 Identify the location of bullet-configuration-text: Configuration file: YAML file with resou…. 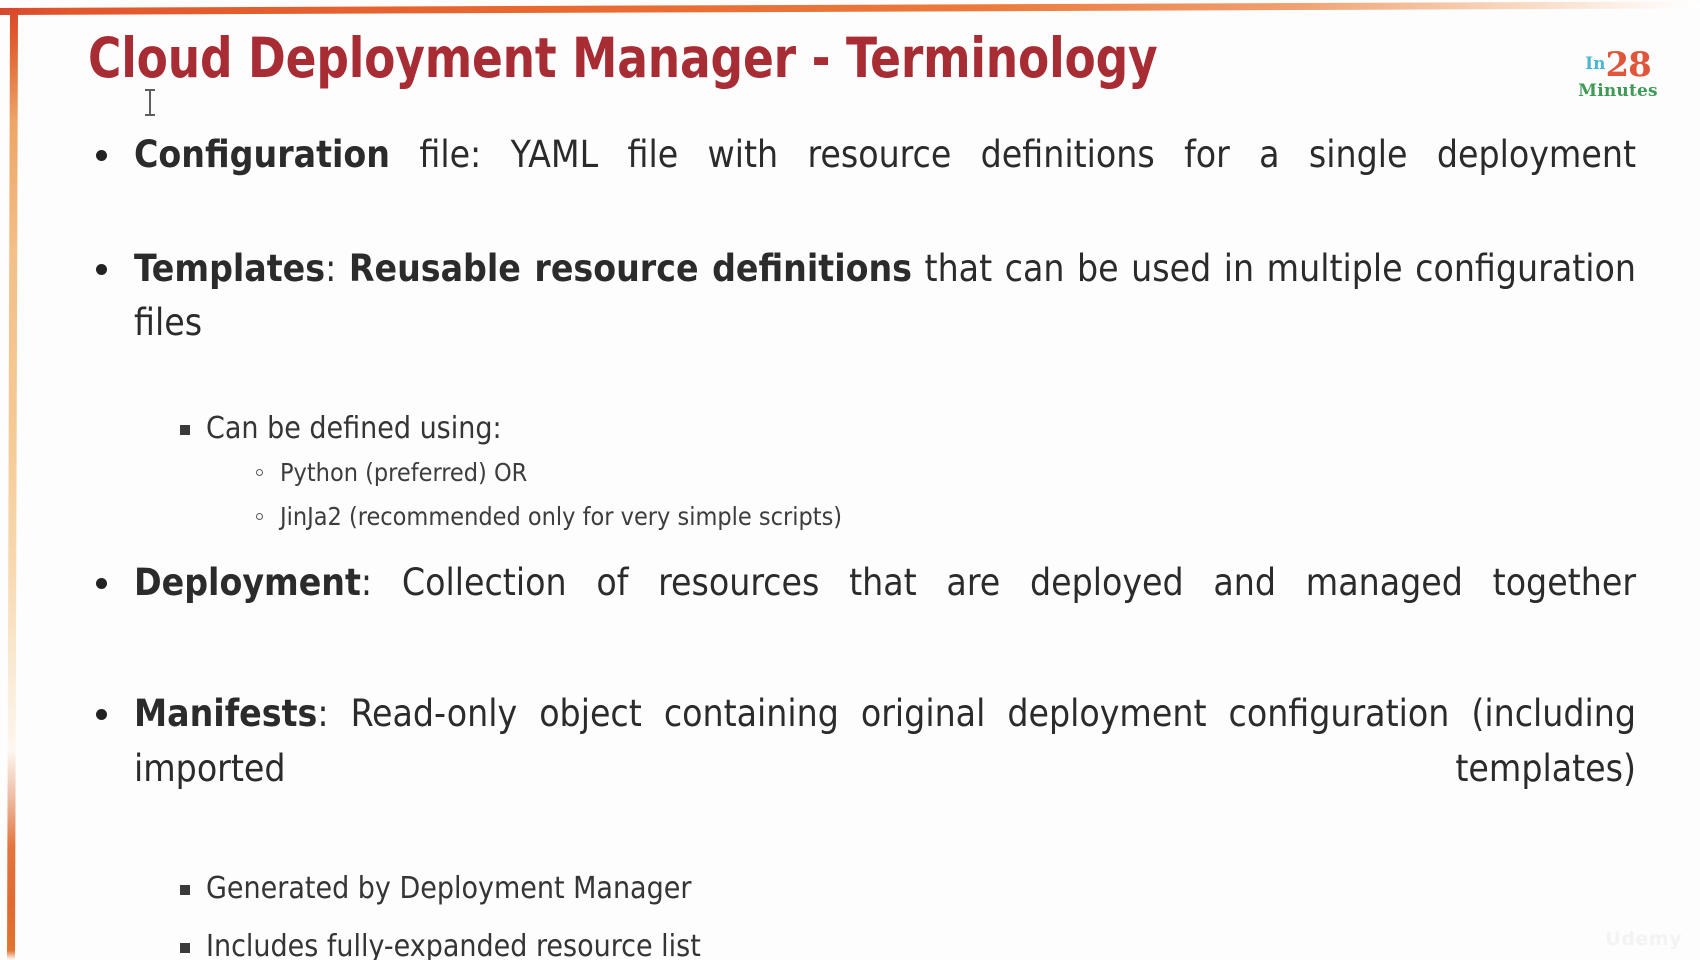
(885, 182).